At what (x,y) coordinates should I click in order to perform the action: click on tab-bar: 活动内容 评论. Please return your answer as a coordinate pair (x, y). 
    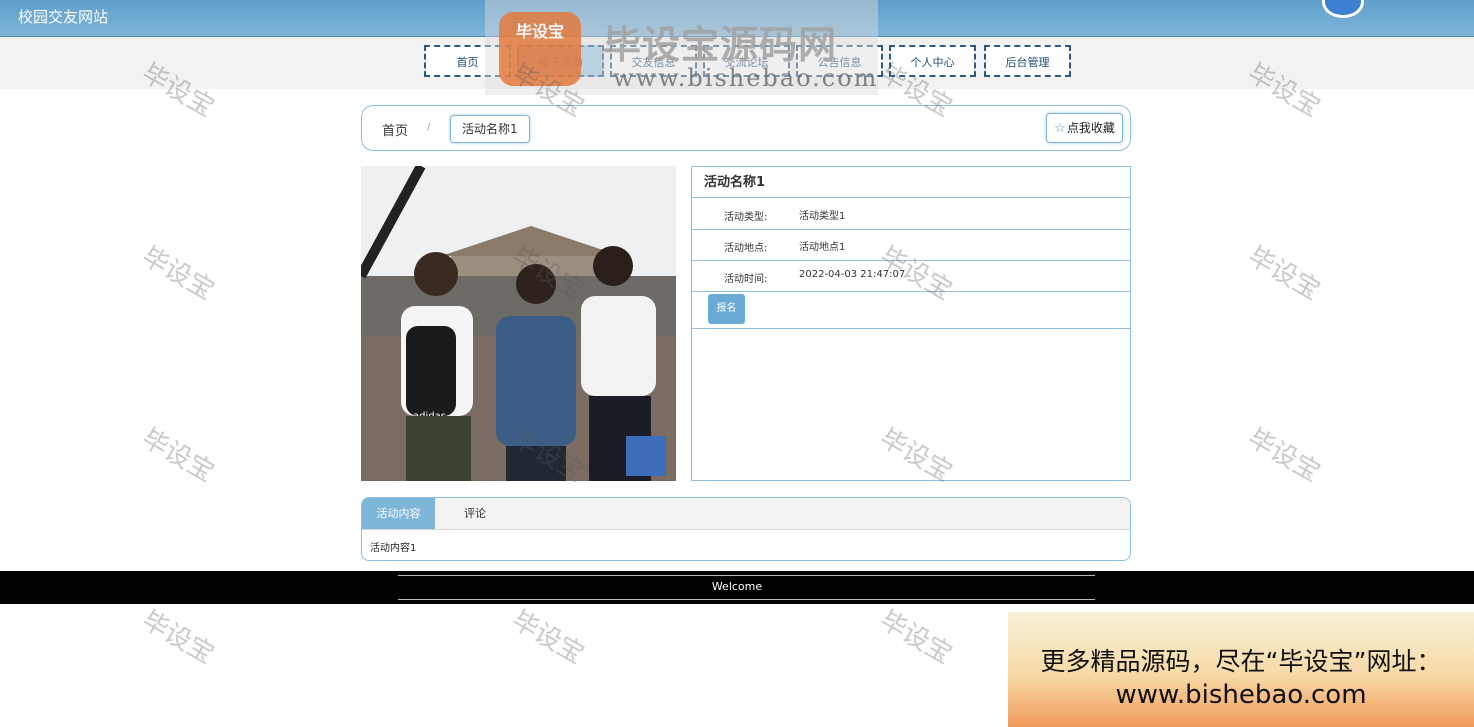
    Looking at the image, I should click on (746, 514).